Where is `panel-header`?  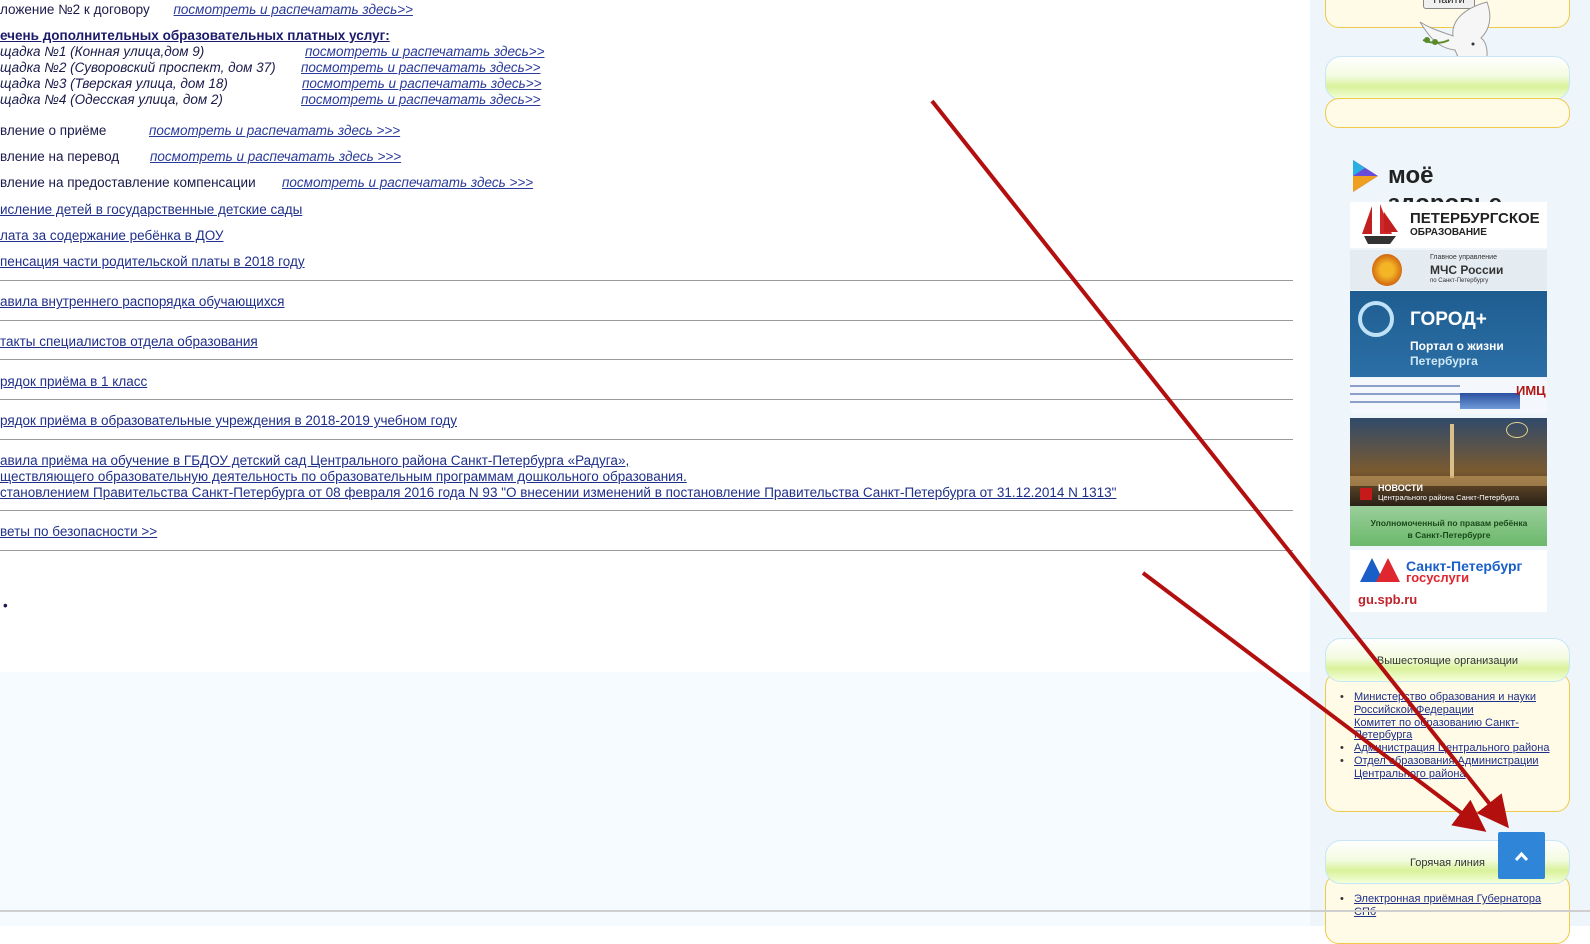
panel-header is located at coordinates (1447, 78).